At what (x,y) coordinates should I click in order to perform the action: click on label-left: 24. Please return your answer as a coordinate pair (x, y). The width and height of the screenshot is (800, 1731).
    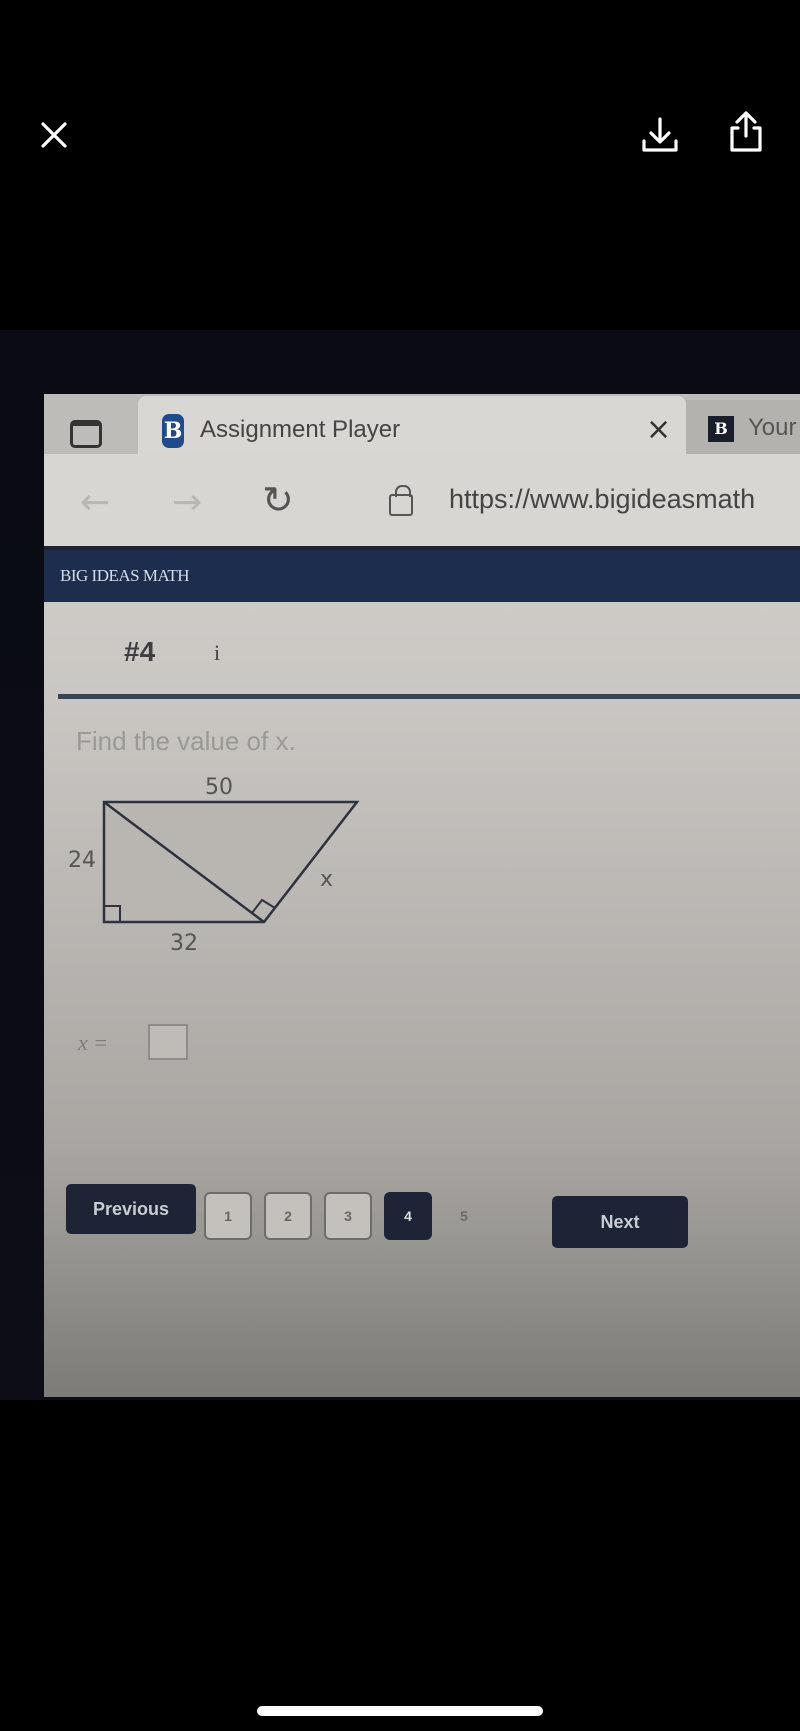
    Looking at the image, I should click on (82, 860).